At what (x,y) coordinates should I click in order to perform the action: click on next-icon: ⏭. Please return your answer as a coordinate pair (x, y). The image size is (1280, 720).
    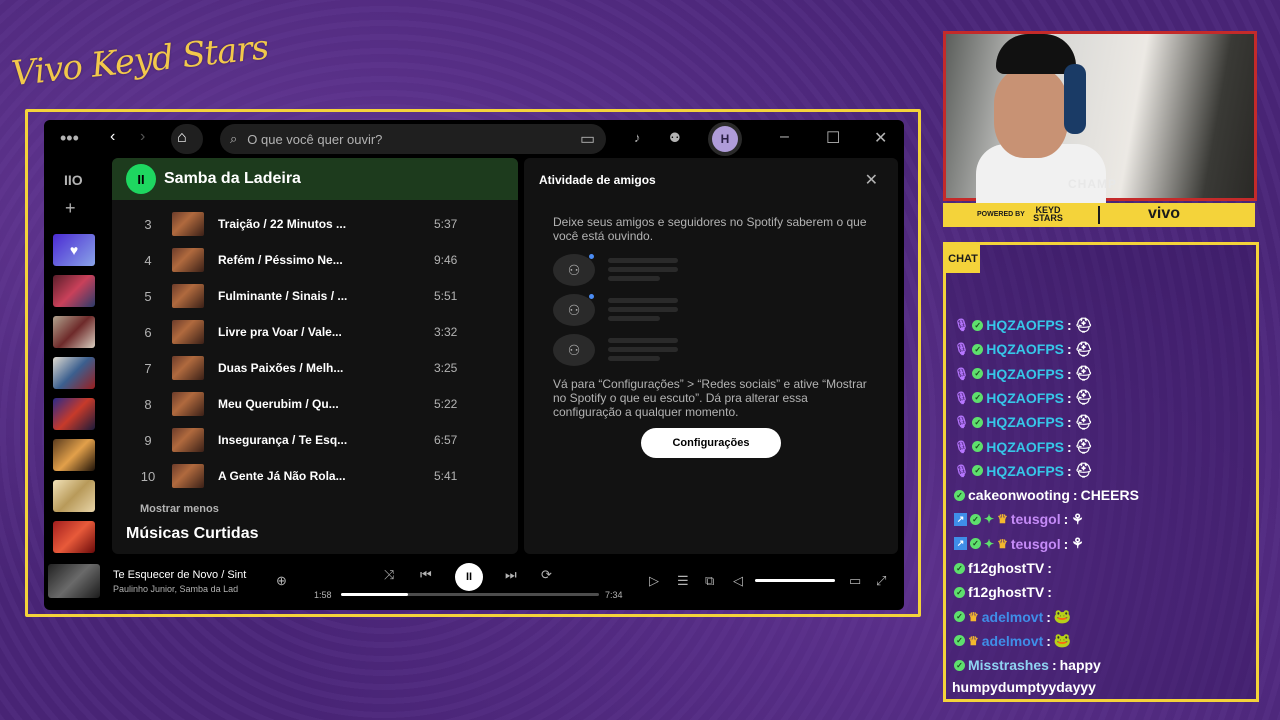
    Looking at the image, I should click on (511, 575).